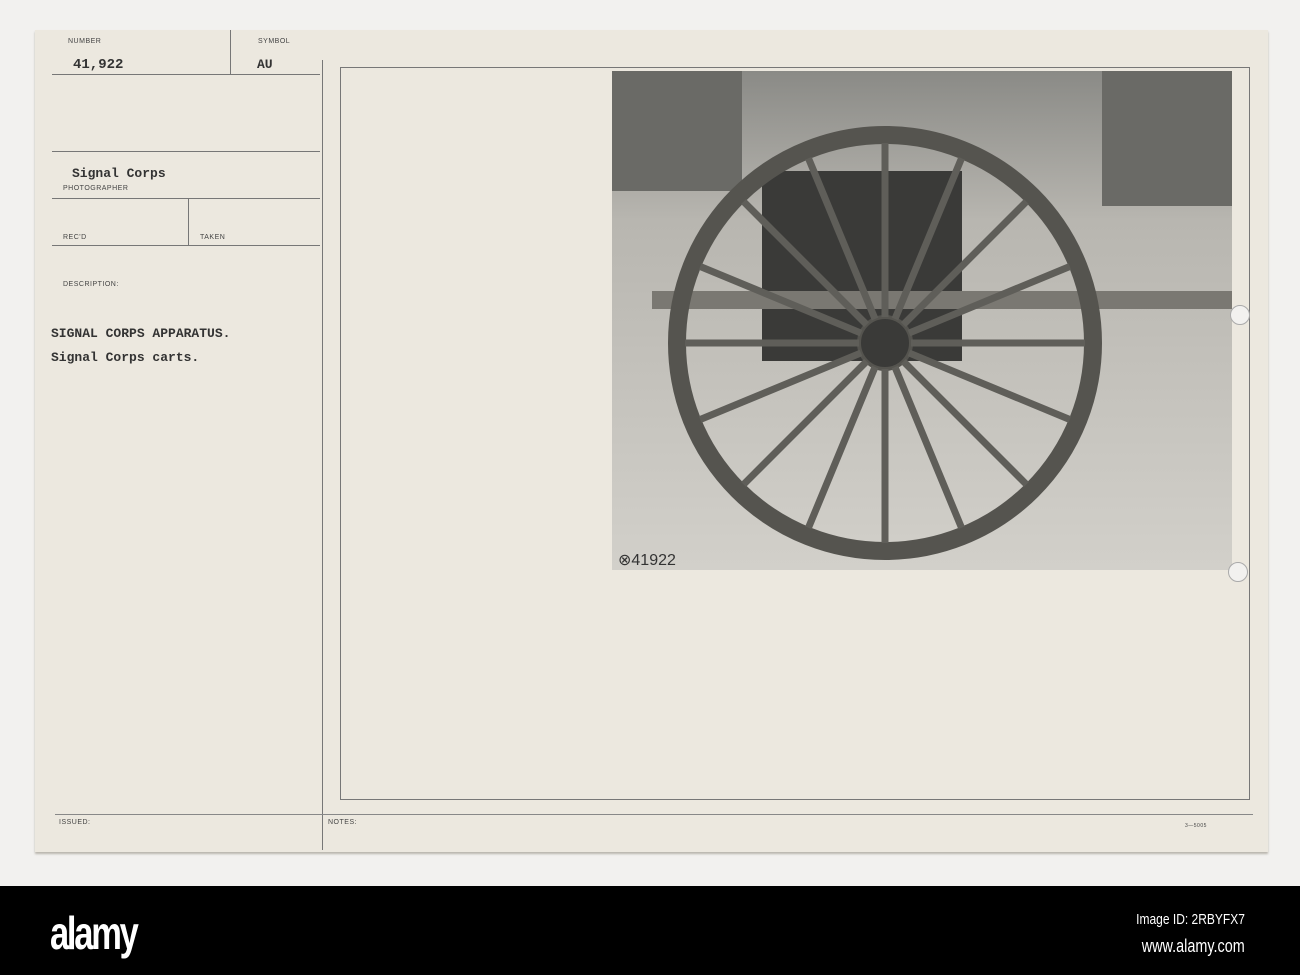  I want to click on issued-label: ISSUED:, so click(75, 822).